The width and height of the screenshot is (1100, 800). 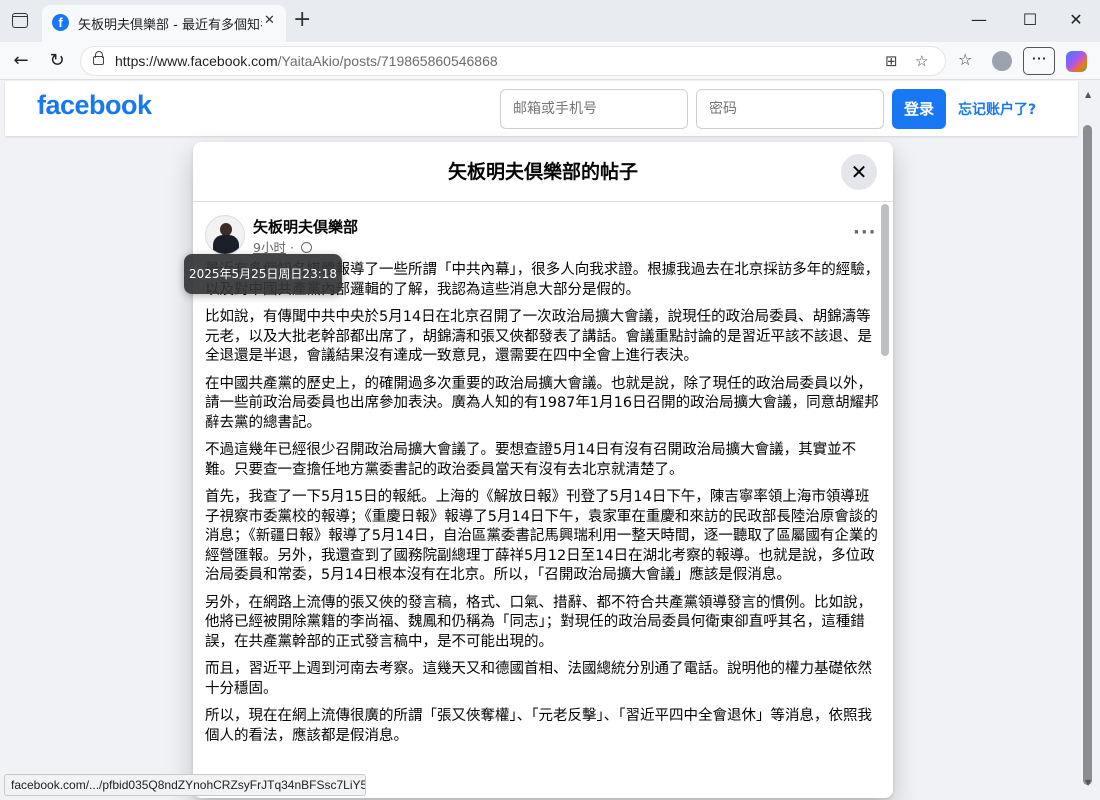 What do you see at coordinates (891, 61) in the screenshot?
I see `app-available-icon: ⊞` at bounding box center [891, 61].